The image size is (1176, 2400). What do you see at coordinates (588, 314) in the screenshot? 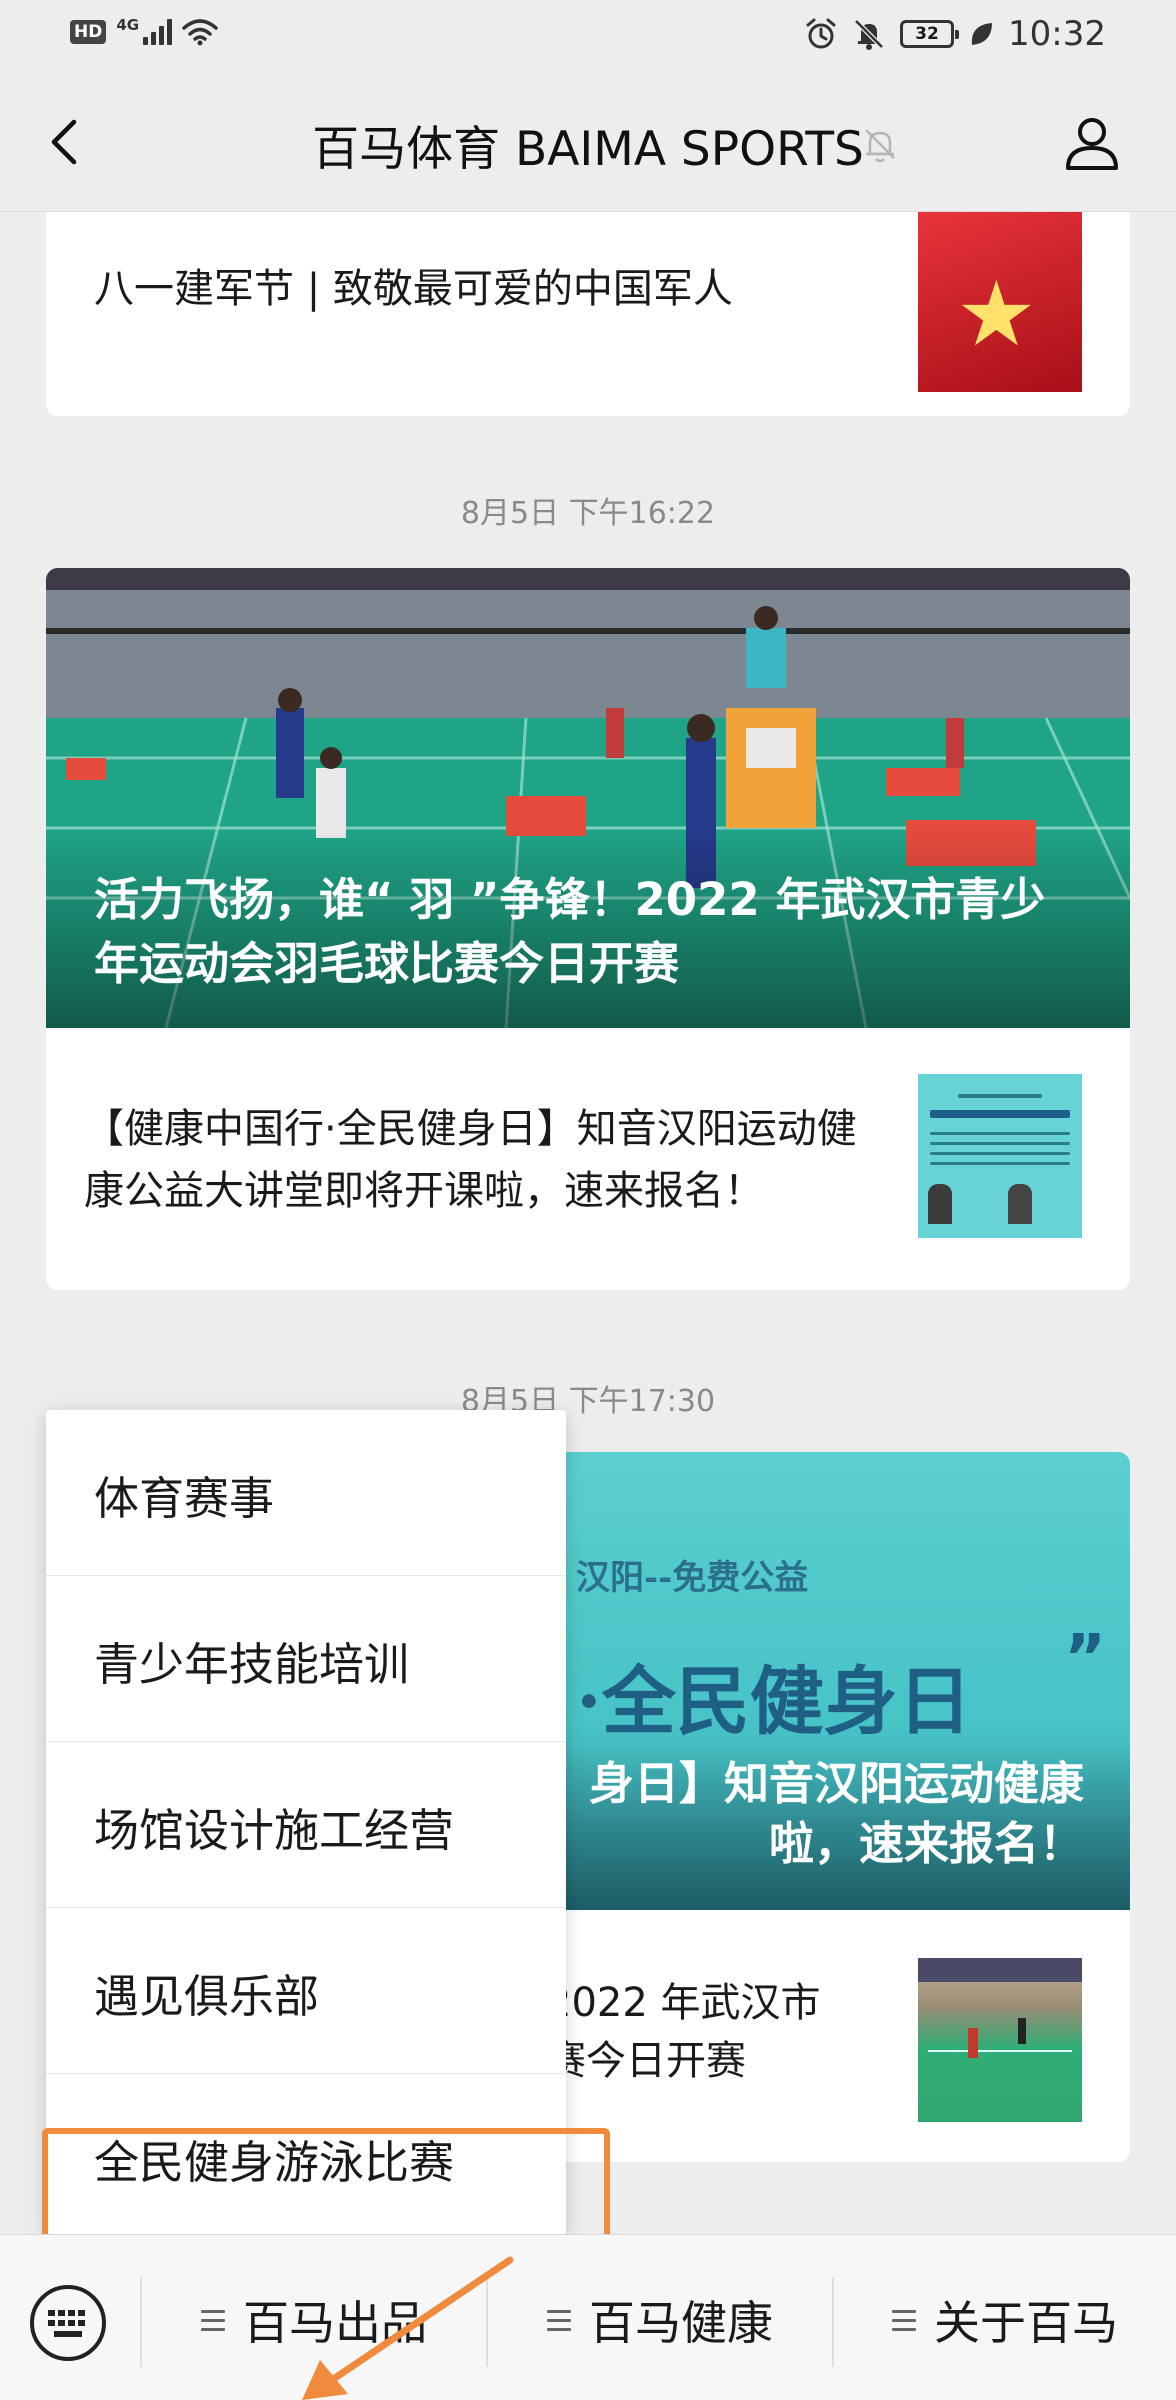
I see `article-card-army-day: 八一建军节 | 致敬最可爱的中国军人 ★` at bounding box center [588, 314].